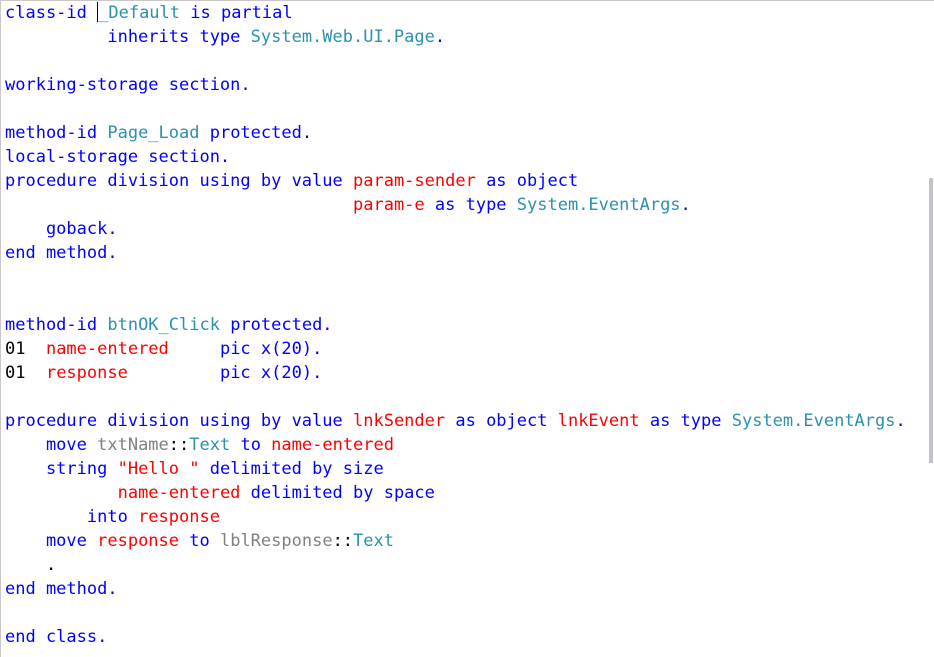 This screenshot has width=934, height=657. What do you see at coordinates (399, 421) in the screenshot?
I see `code-token: lnkSender` at bounding box center [399, 421].